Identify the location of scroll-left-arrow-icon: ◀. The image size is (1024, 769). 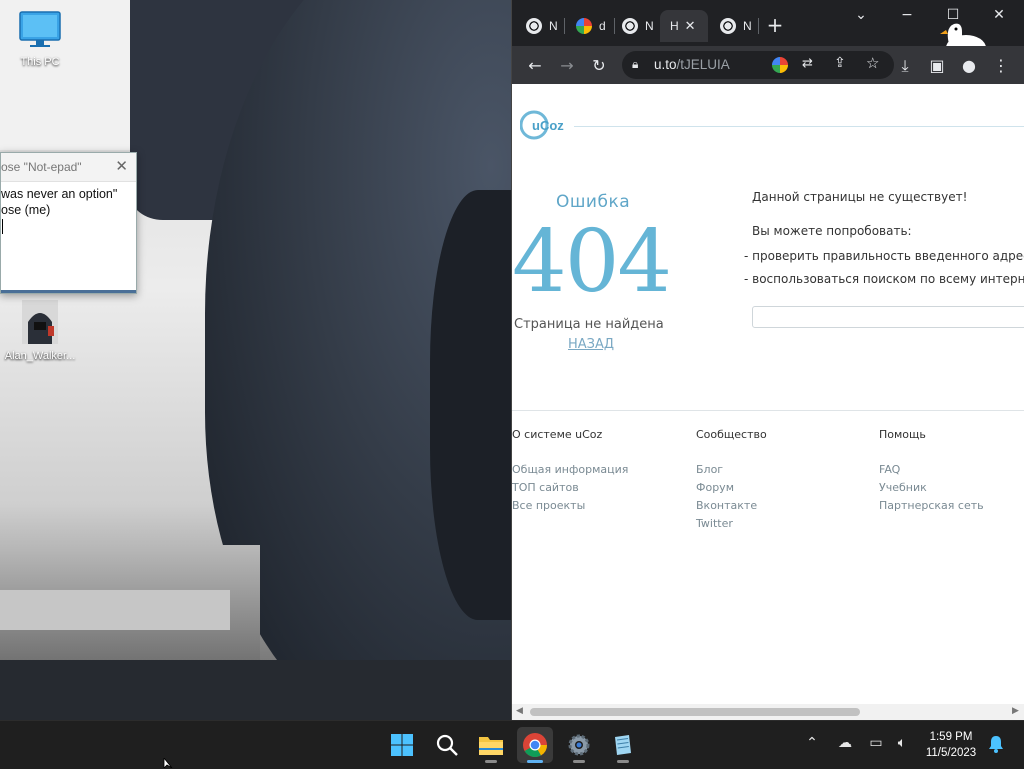
(519, 711).